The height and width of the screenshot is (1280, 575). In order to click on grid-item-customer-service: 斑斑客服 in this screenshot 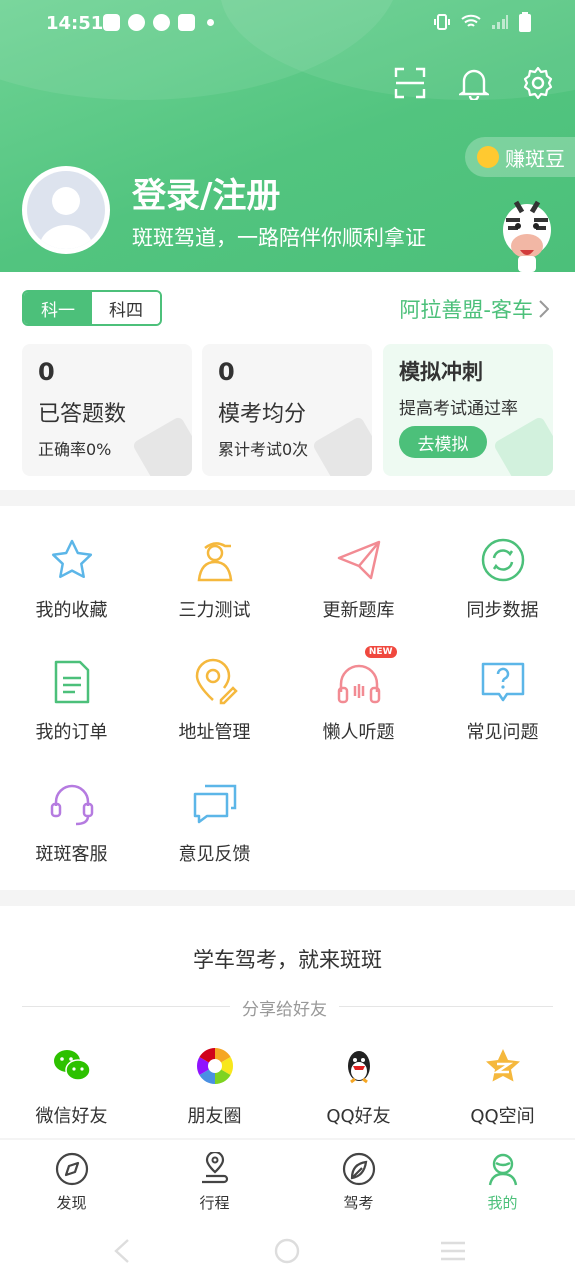, I will do `click(71, 823)`.